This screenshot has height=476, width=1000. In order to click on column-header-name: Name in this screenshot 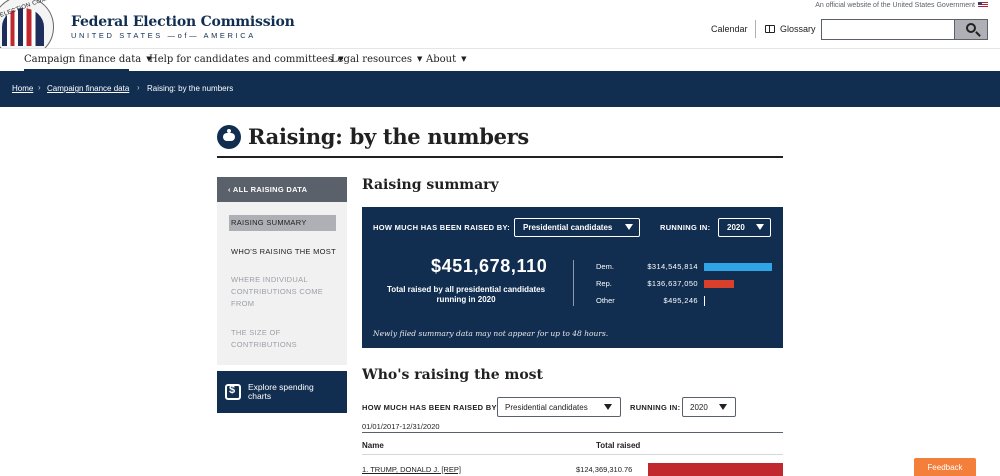, I will do `click(373, 445)`.